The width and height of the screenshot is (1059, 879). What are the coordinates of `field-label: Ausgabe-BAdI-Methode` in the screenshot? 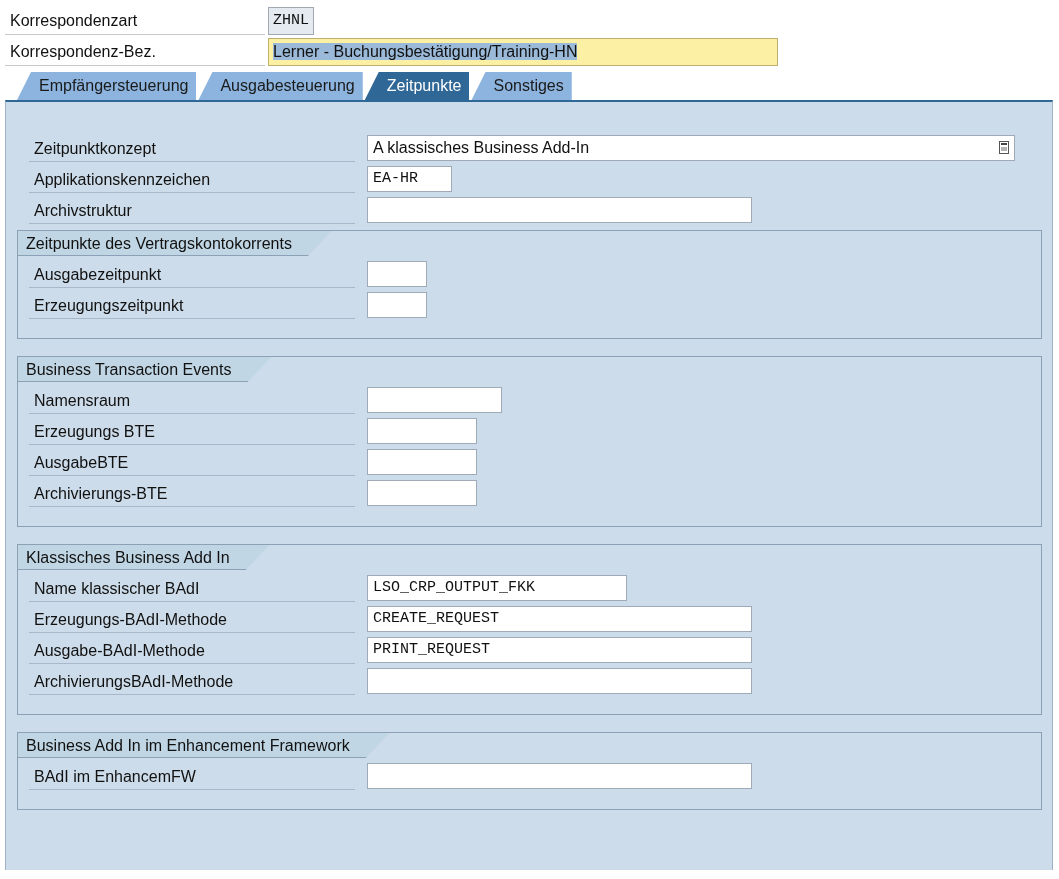 It's located at (192, 649).